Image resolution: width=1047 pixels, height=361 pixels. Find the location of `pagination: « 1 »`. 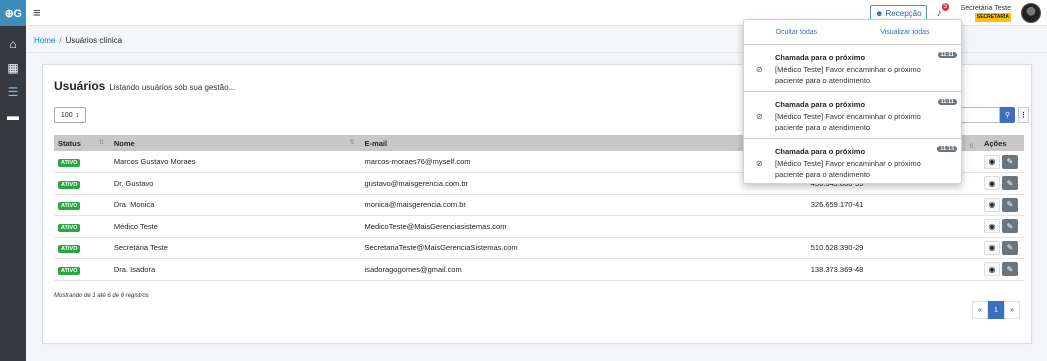

pagination: « 1 » is located at coordinates (996, 310).